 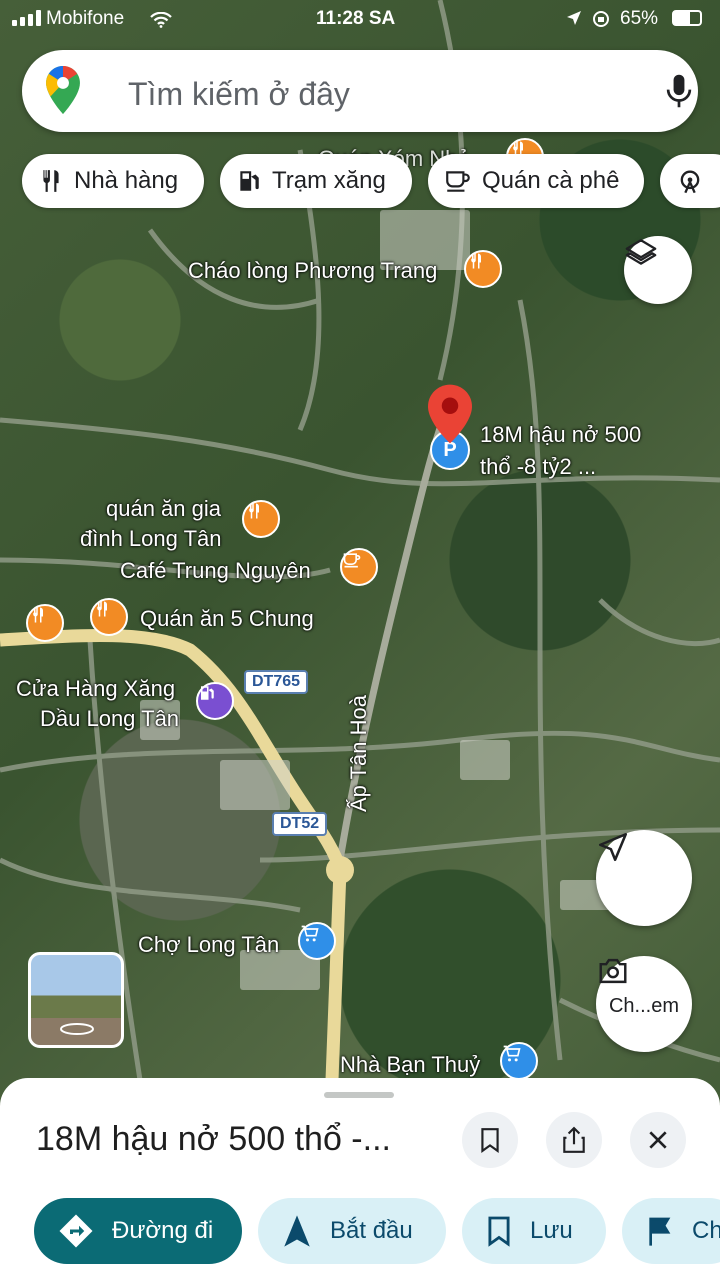 What do you see at coordinates (51, 181) in the screenshot?
I see `restaurant-icon` at bounding box center [51, 181].